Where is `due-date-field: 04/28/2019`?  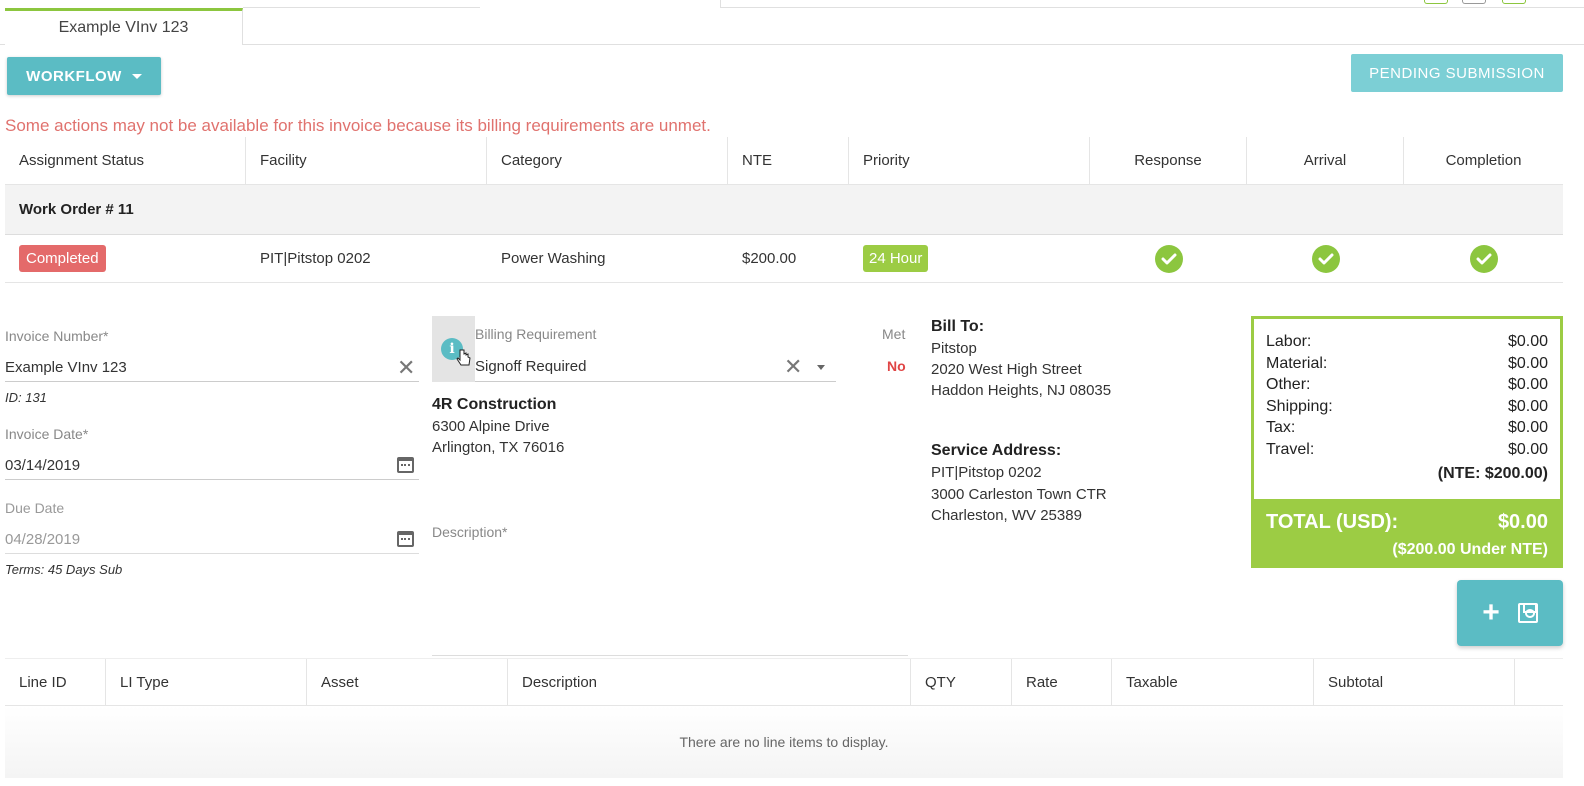 due-date-field: 04/28/2019 is located at coordinates (42, 539).